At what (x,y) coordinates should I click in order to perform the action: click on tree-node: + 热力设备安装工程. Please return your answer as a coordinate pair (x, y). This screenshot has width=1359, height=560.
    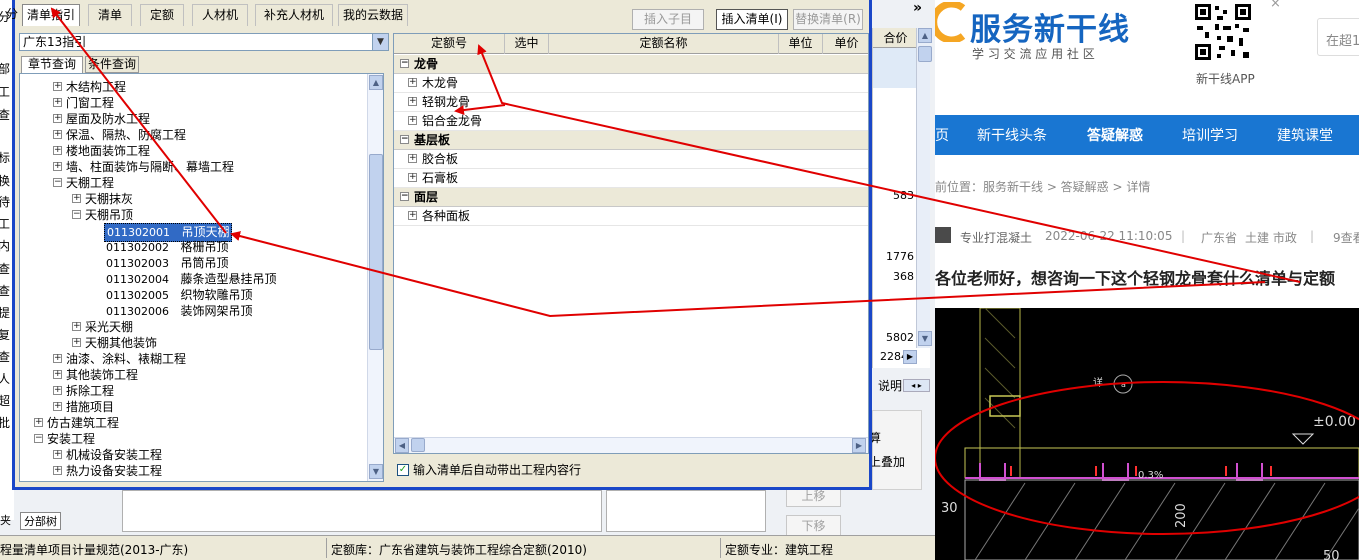
    Looking at the image, I should click on (192, 471).